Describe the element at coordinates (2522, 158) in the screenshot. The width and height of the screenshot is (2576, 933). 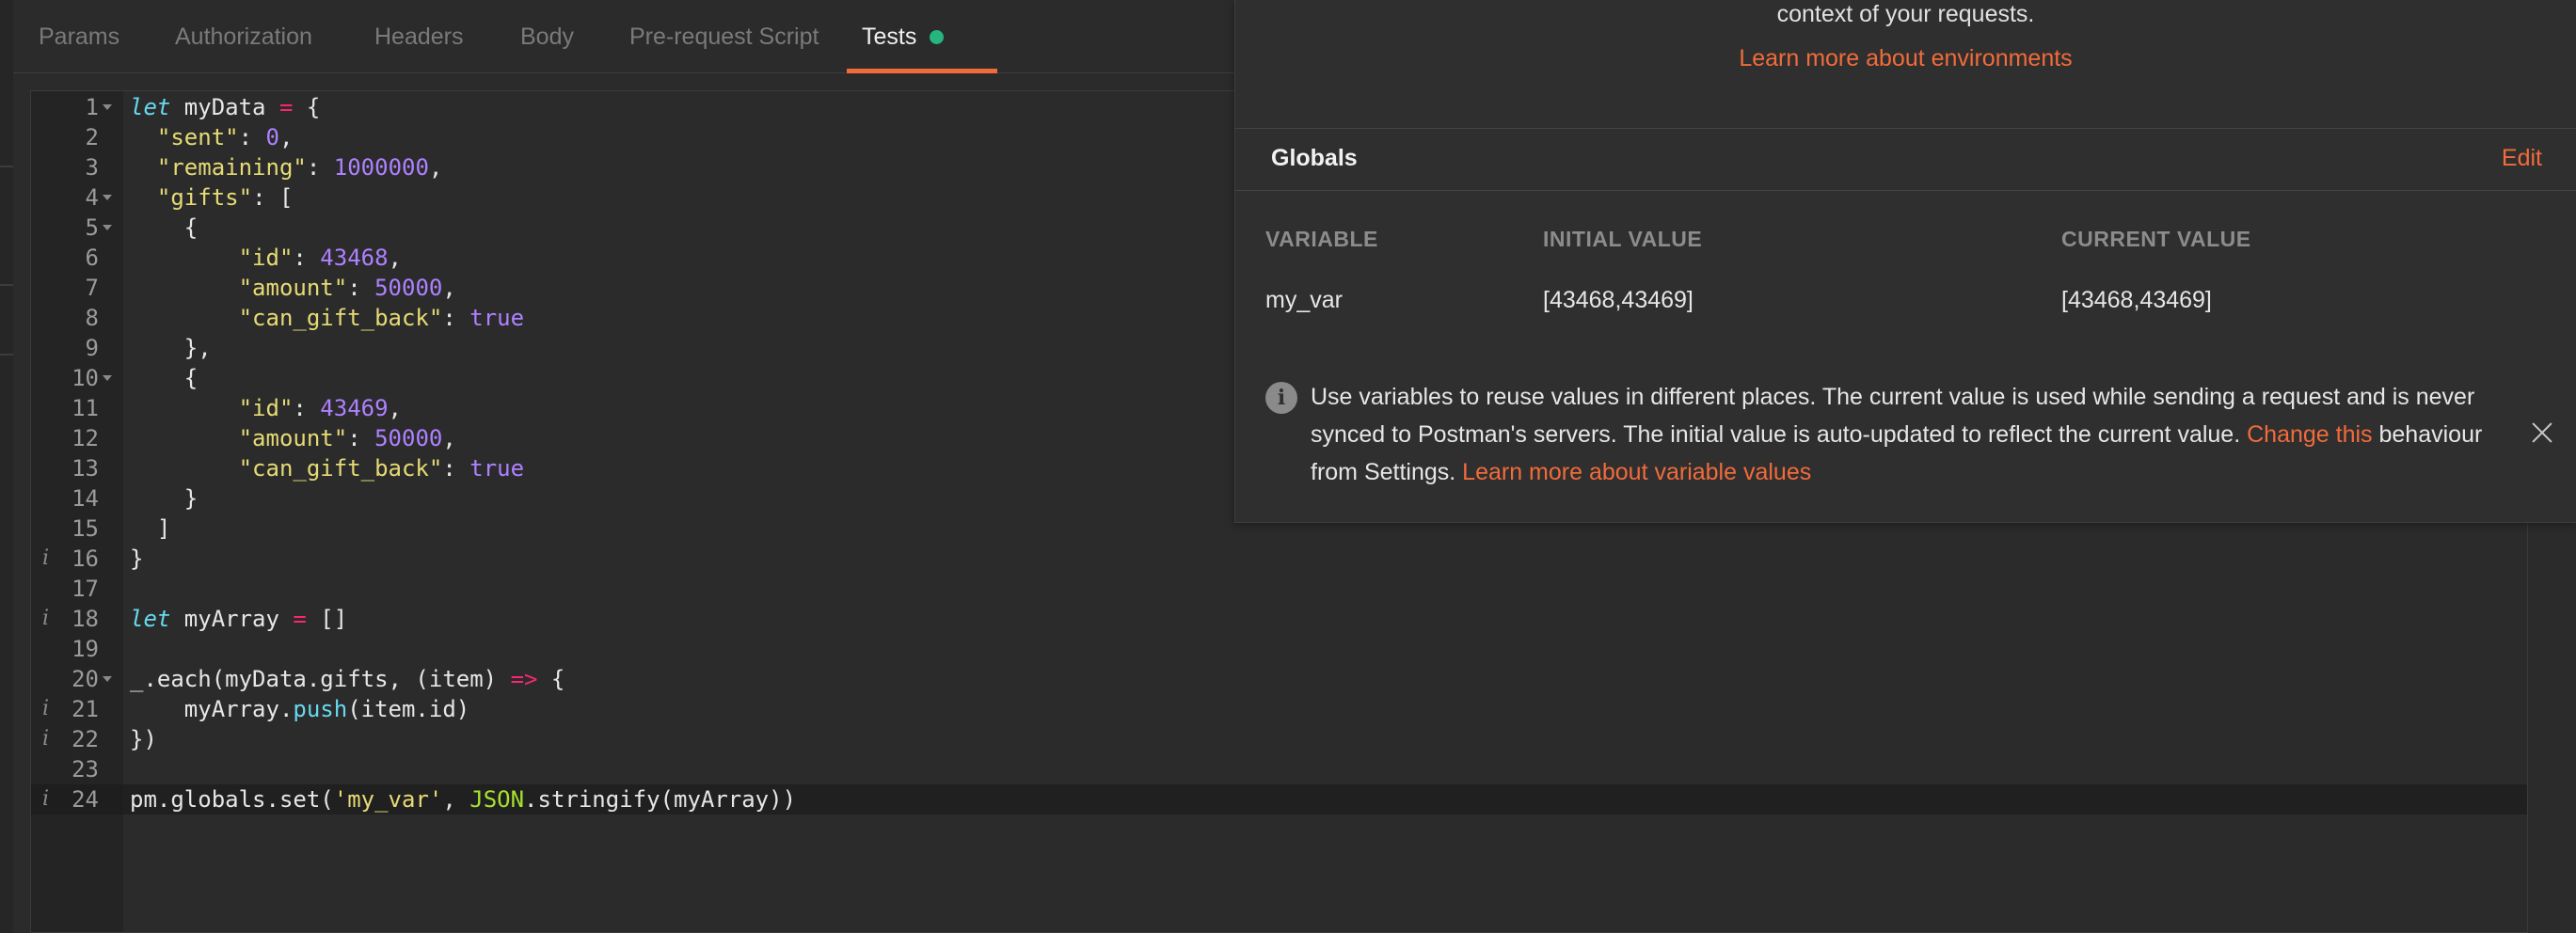
I see `globals-edit-button: Edit` at that location.